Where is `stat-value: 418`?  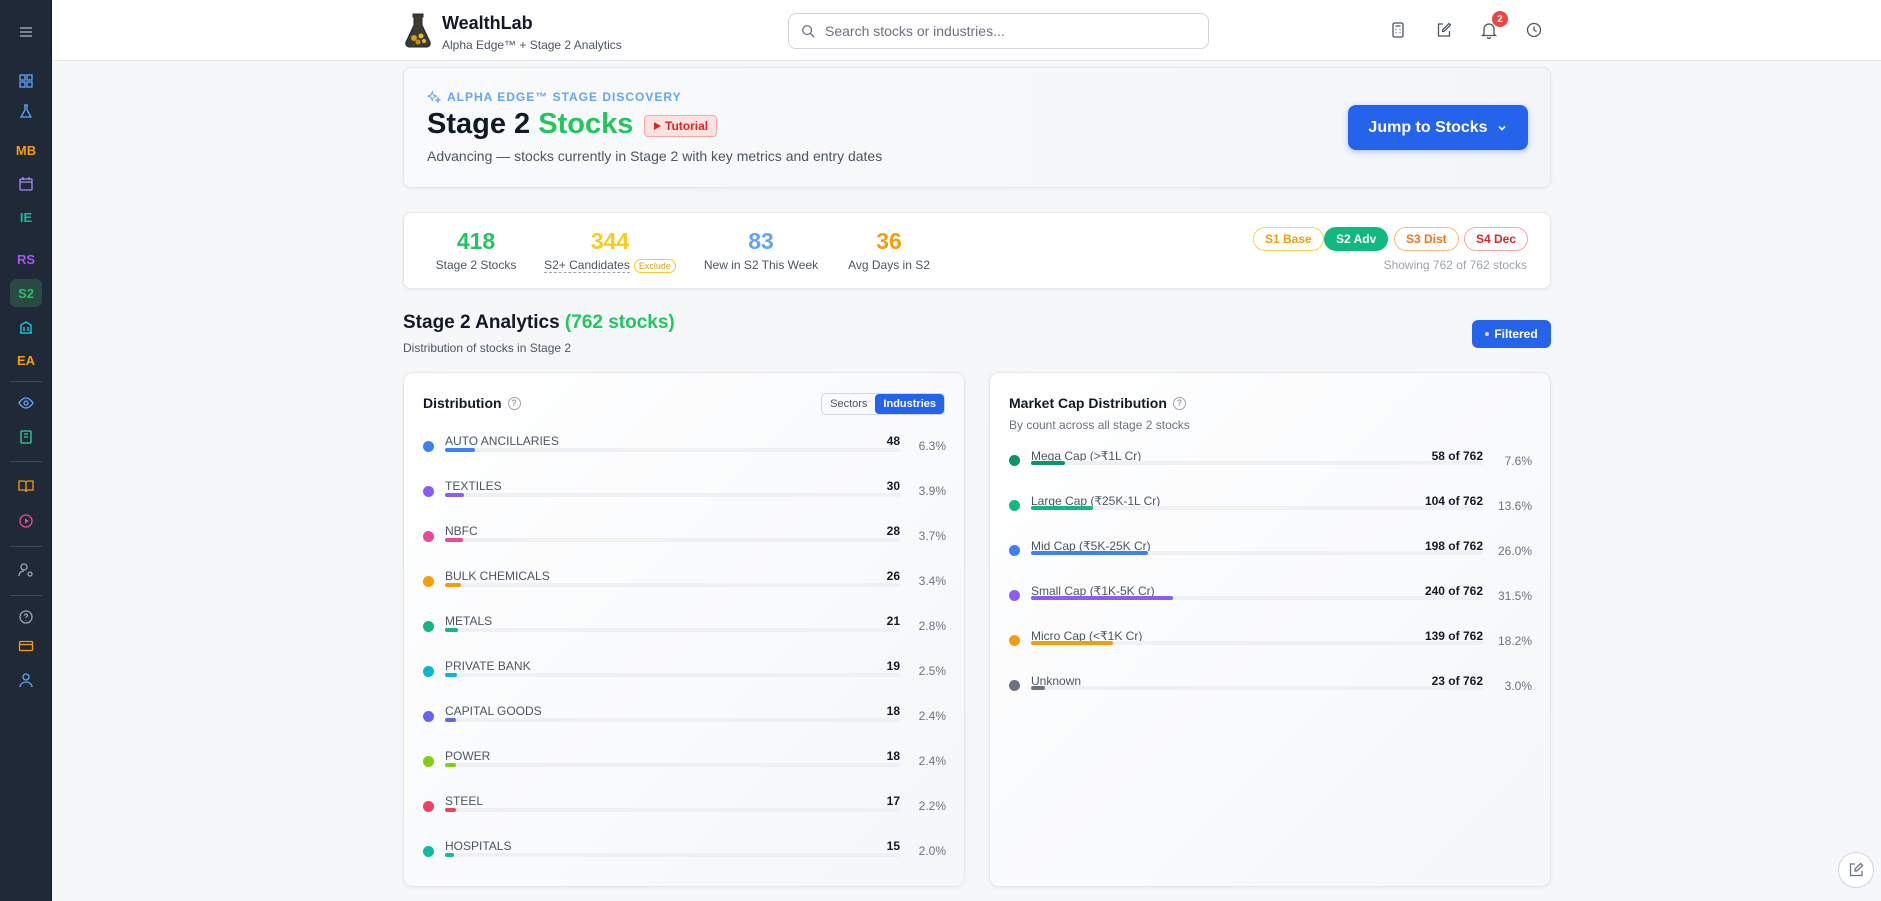
stat-value: 418 is located at coordinates (476, 241).